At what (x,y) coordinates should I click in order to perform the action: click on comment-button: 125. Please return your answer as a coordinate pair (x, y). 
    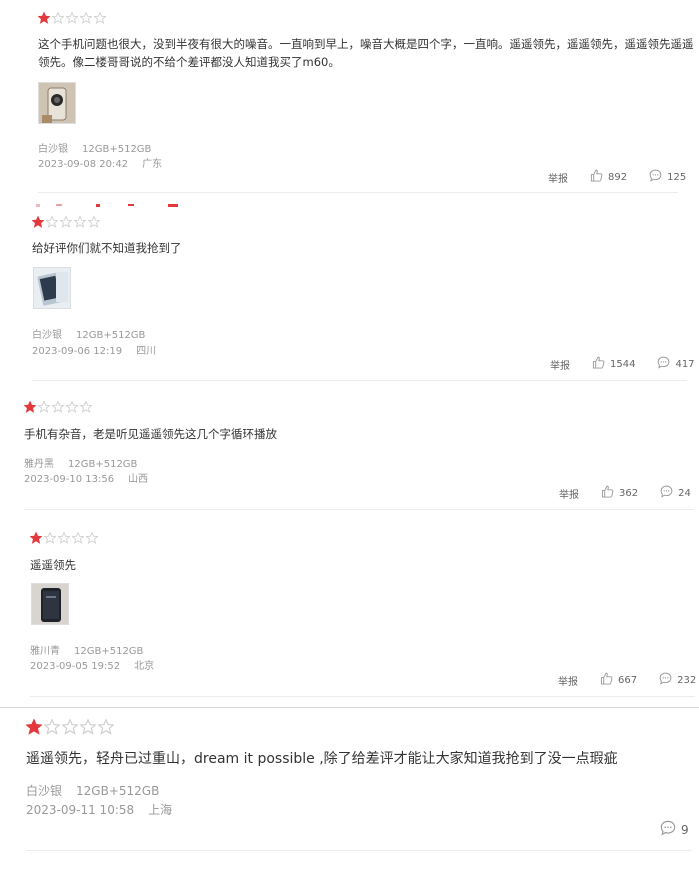
    Looking at the image, I should click on (667, 177).